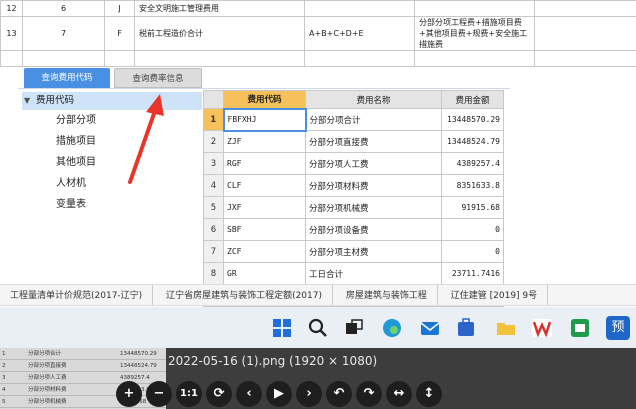  What do you see at coordinates (318, 8) in the screenshot?
I see `table-row: 12 6 J 安全文明施工管理费用` at bounding box center [318, 8].